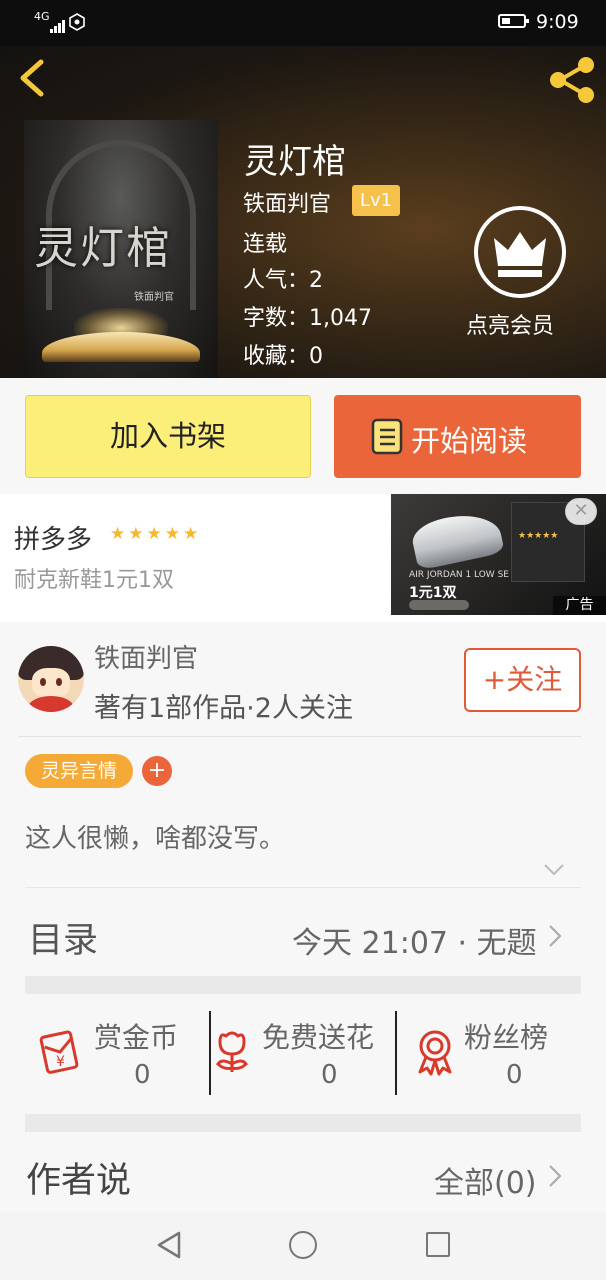 The width and height of the screenshot is (606, 1280). Describe the element at coordinates (457, 539) in the screenshot. I see `sneaker-image` at that location.